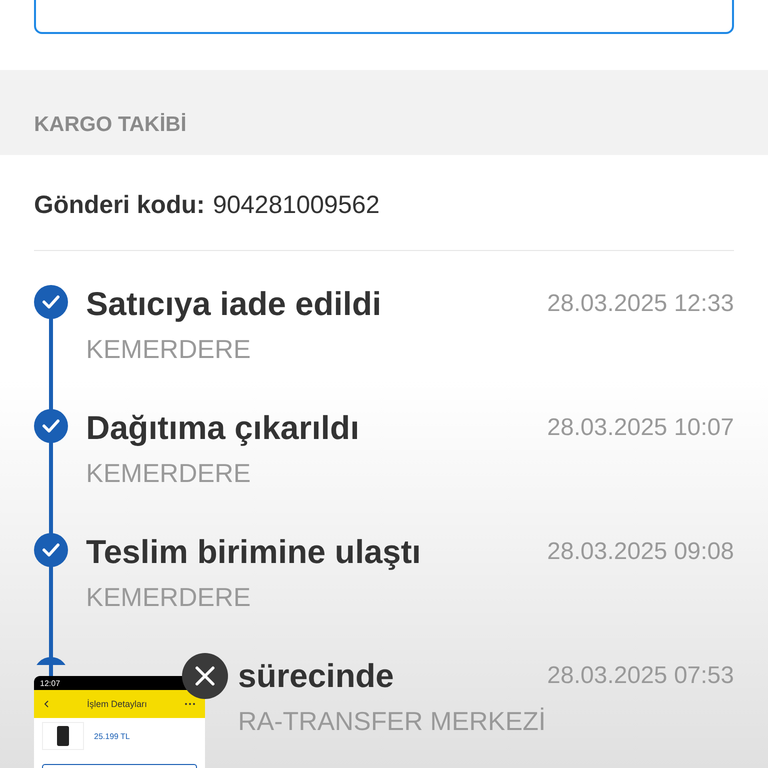 The height and width of the screenshot is (768, 768). What do you see at coordinates (119, 205) in the screenshot?
I see `shipment-label: Gönderi kodu:` at bounding box center [119, 205].